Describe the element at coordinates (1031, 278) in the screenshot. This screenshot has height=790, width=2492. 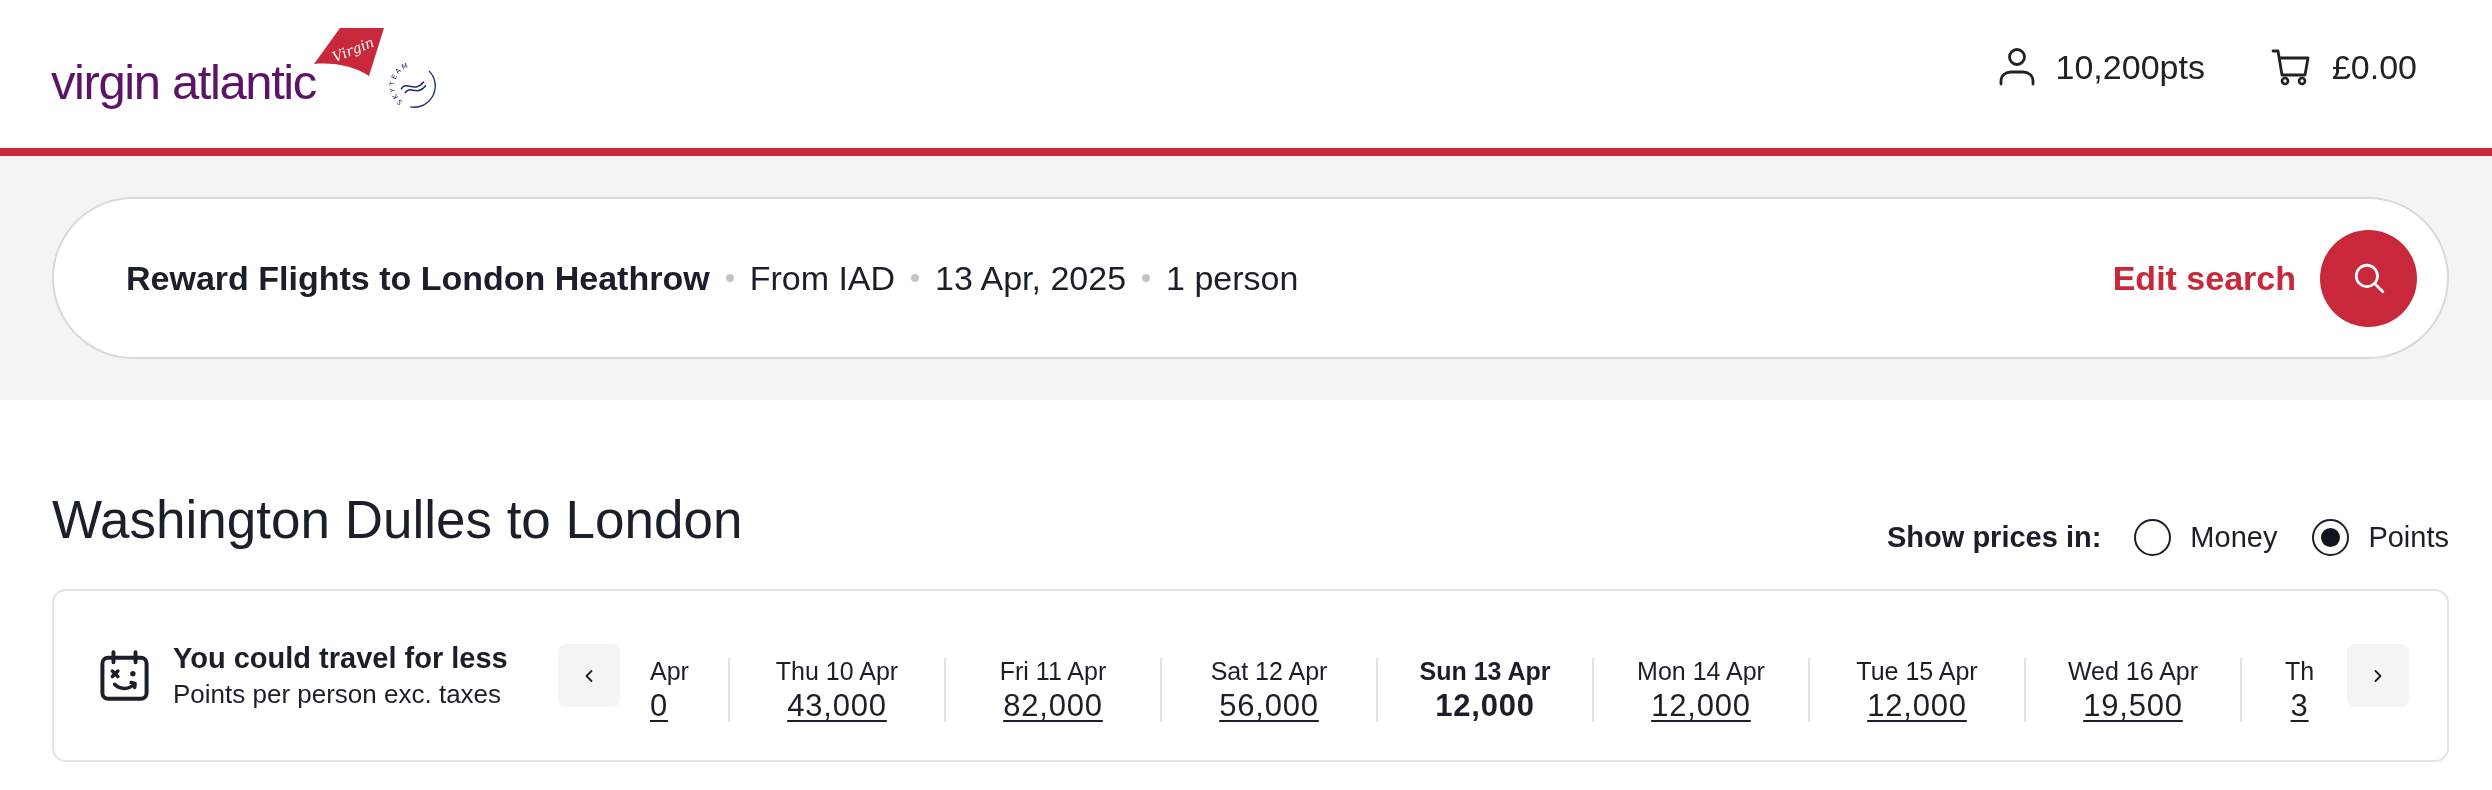
I see `search-detail: 13 Apr, 2025` at that location.